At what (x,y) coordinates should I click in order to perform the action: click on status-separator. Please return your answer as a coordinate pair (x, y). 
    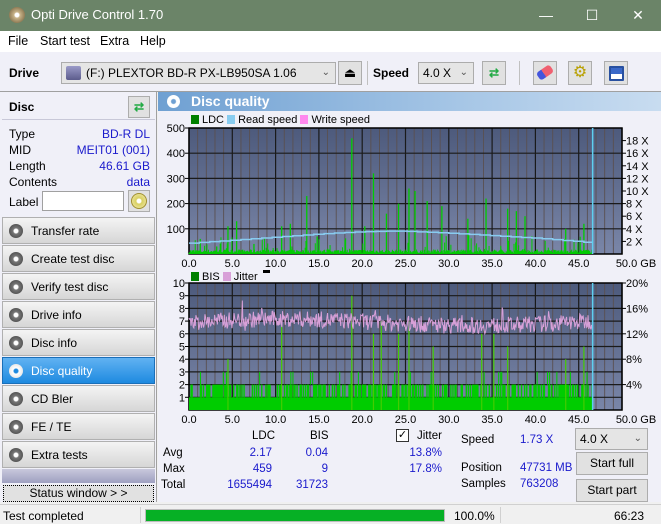
    Looking at the image, I should click on (140, 515).